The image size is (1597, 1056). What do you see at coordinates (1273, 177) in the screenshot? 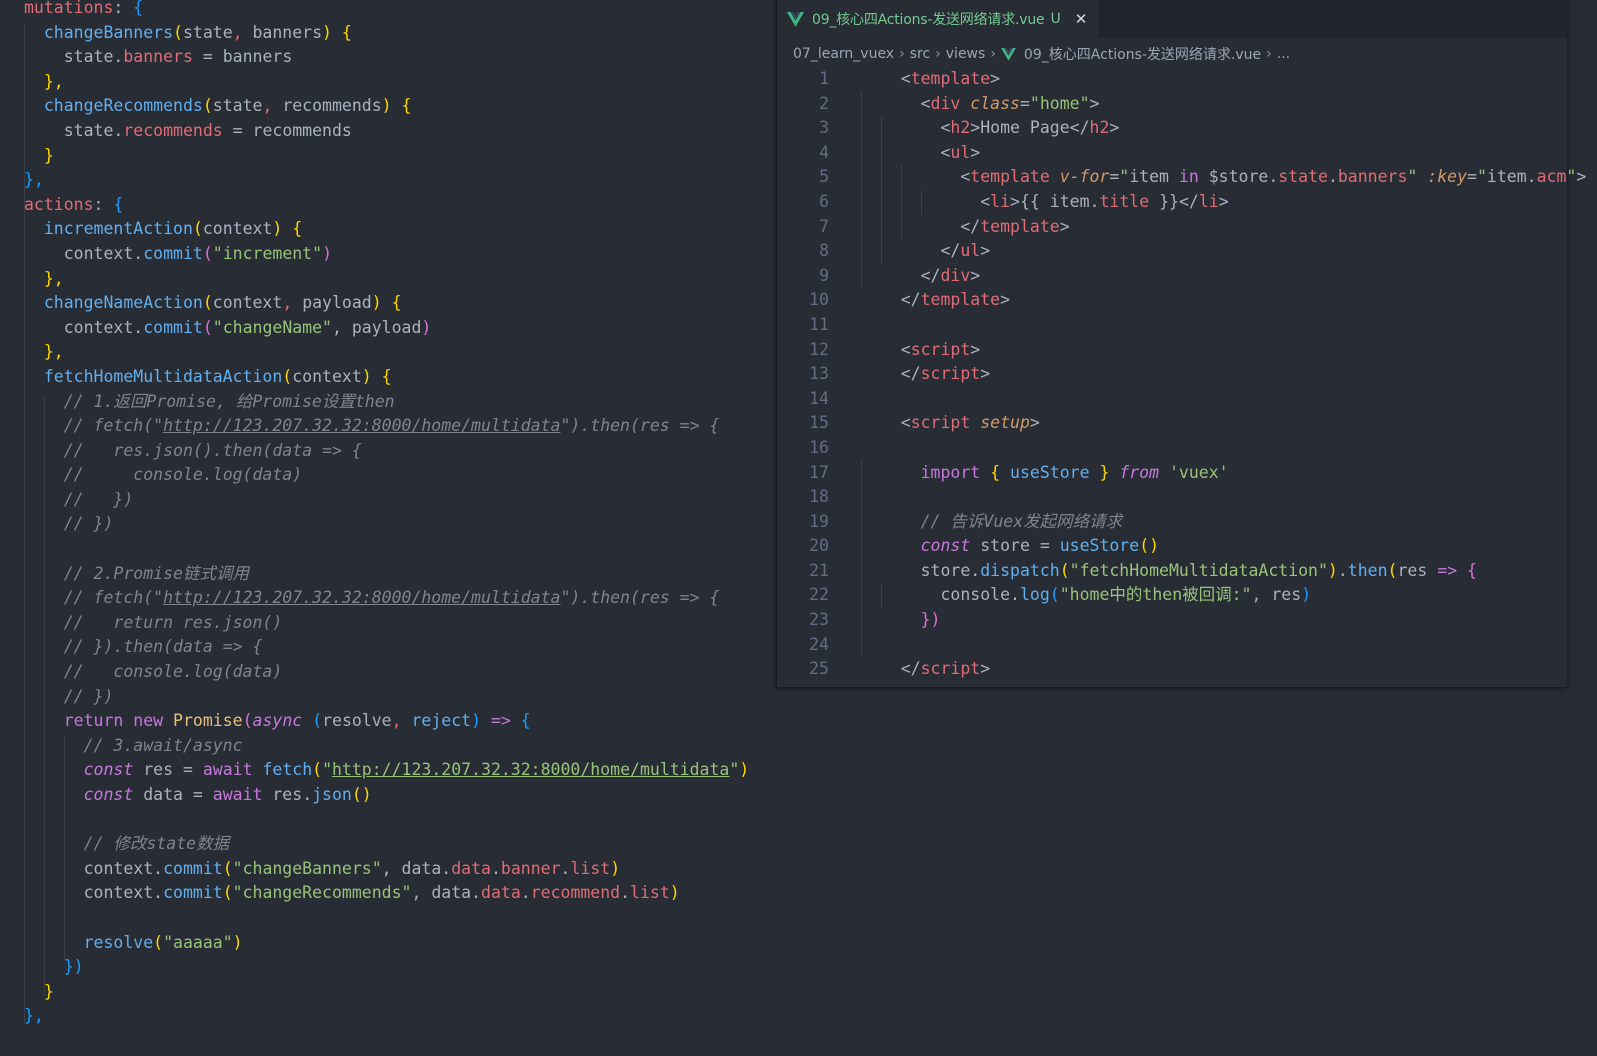
I see `code-token: .` at bounding box center [1273, 177].